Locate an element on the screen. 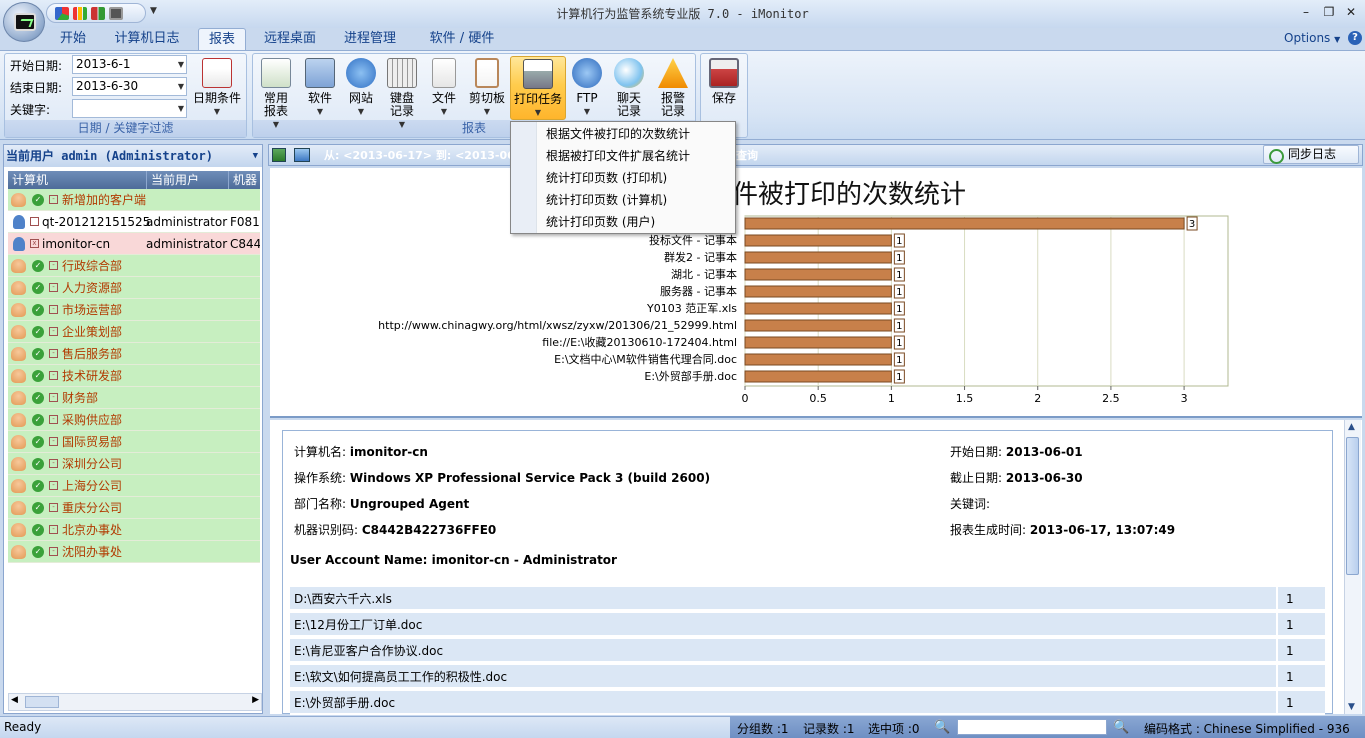  print-task-button: 打印任务 ▼ is located at coordinates (538, 88).